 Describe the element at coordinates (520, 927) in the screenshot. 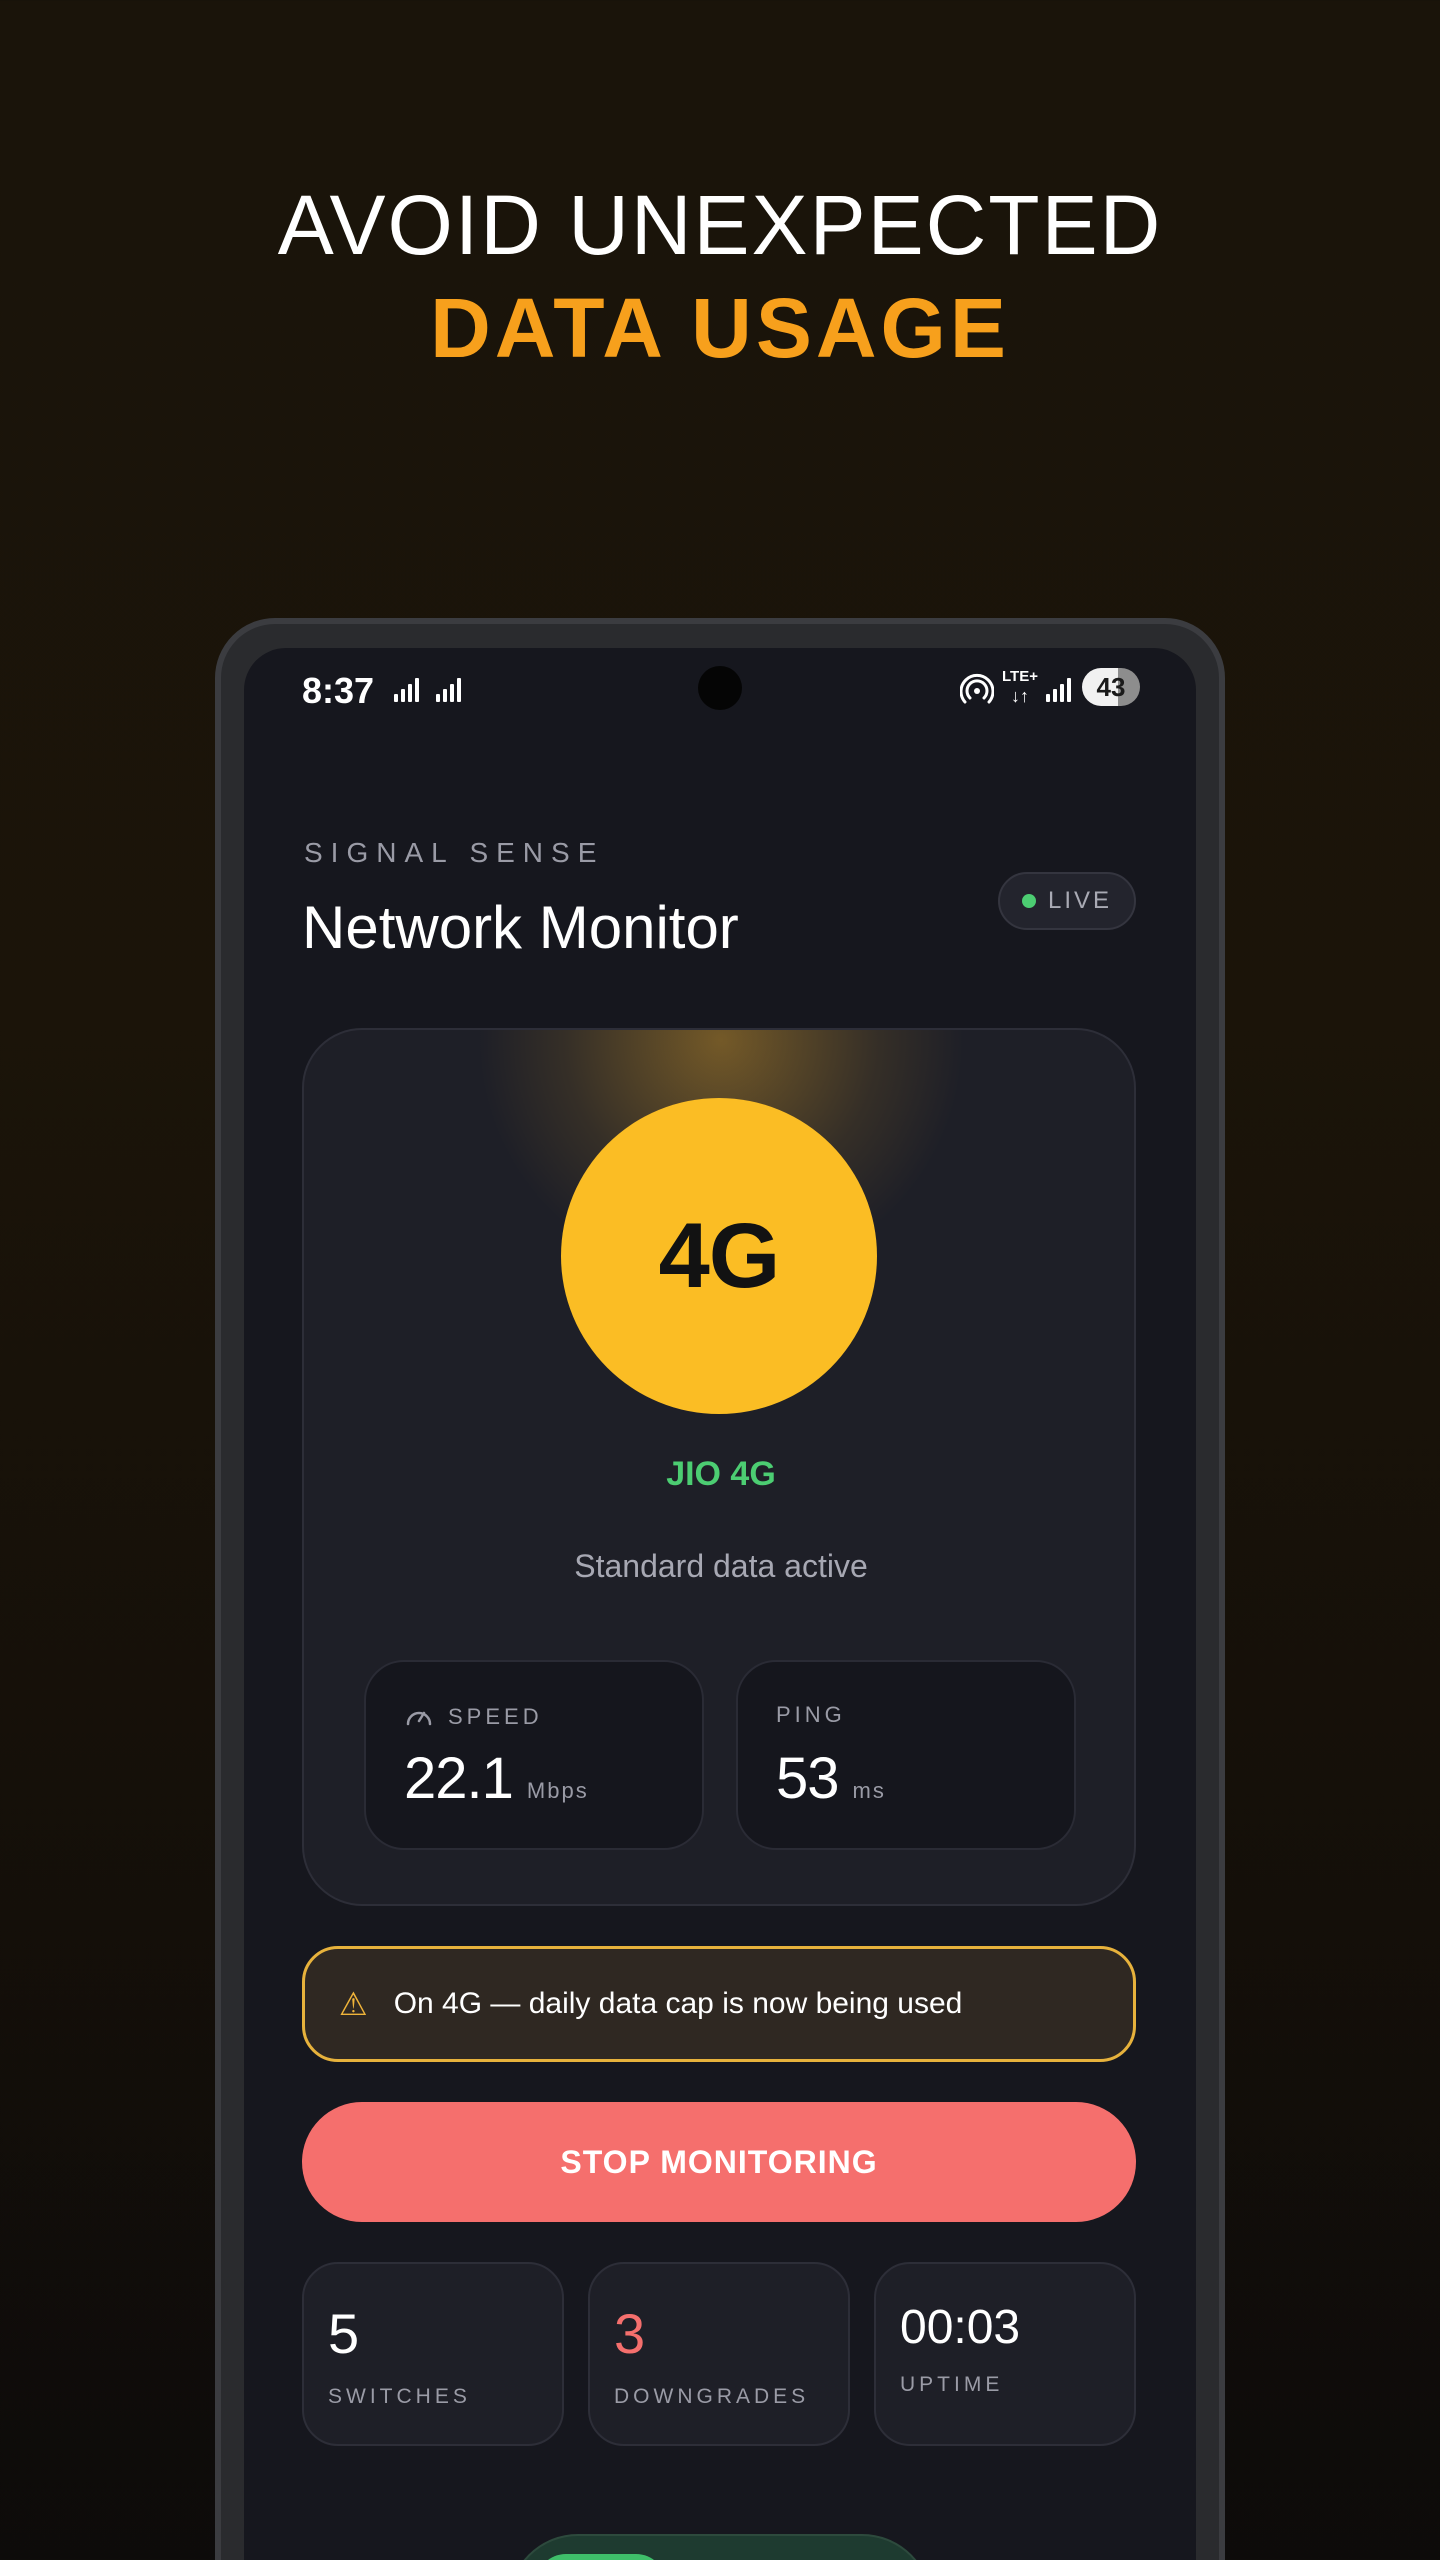

I see `page-title: Network Monitor` at that location.